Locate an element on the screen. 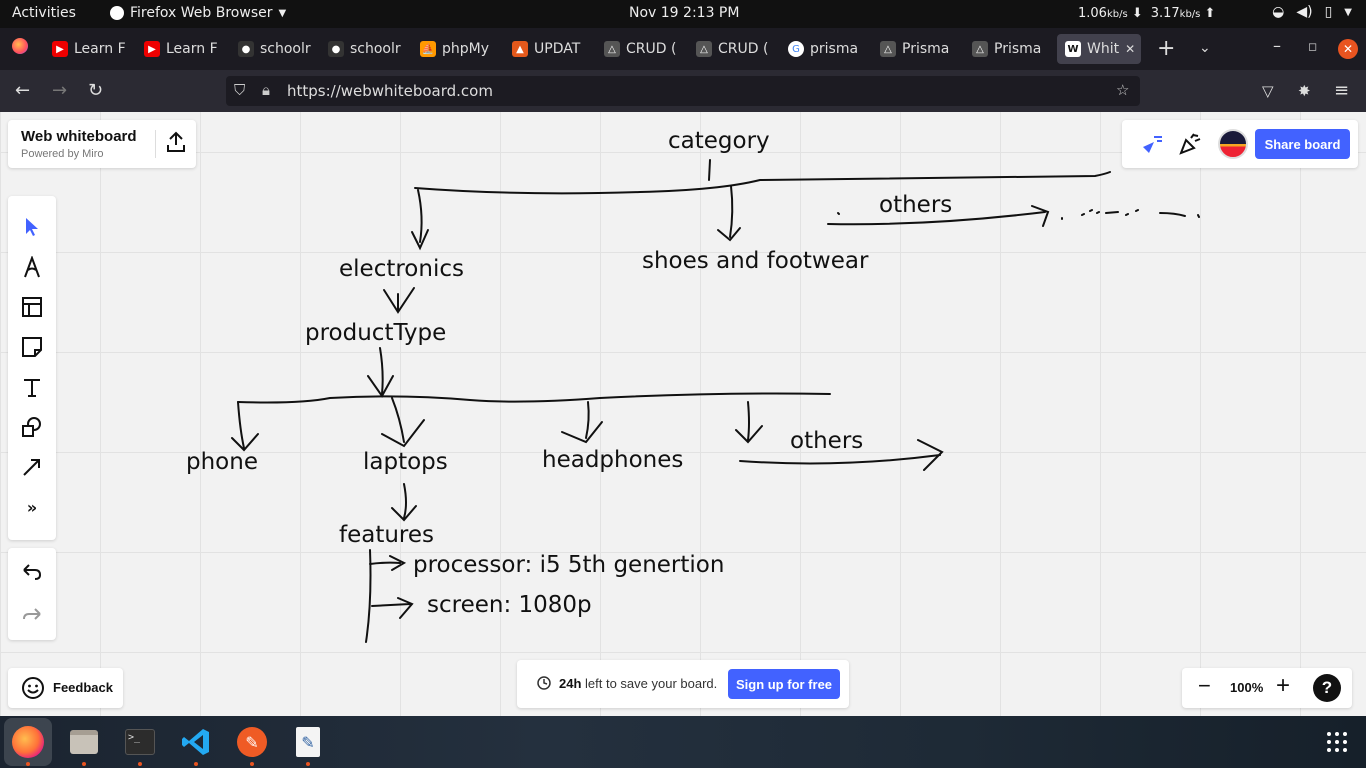 Image resolution: width=1366 pixels, height=768 pixels. upload-arrow-icon: ⬆ is located at coordinates (1210, 13).